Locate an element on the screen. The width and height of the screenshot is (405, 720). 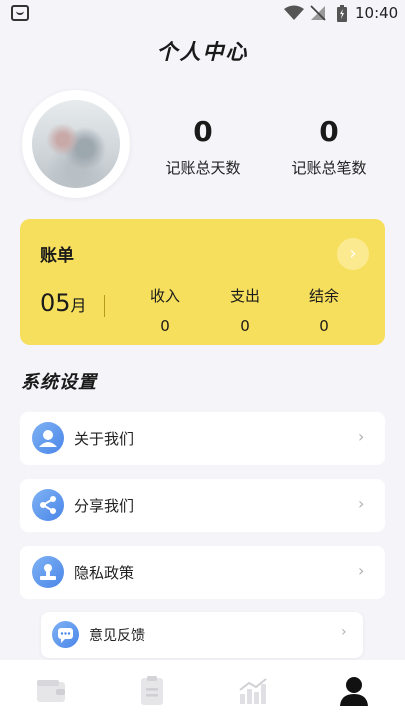
menu-item-feedback: 意见反馈 › is located at coordinates (202, 635).